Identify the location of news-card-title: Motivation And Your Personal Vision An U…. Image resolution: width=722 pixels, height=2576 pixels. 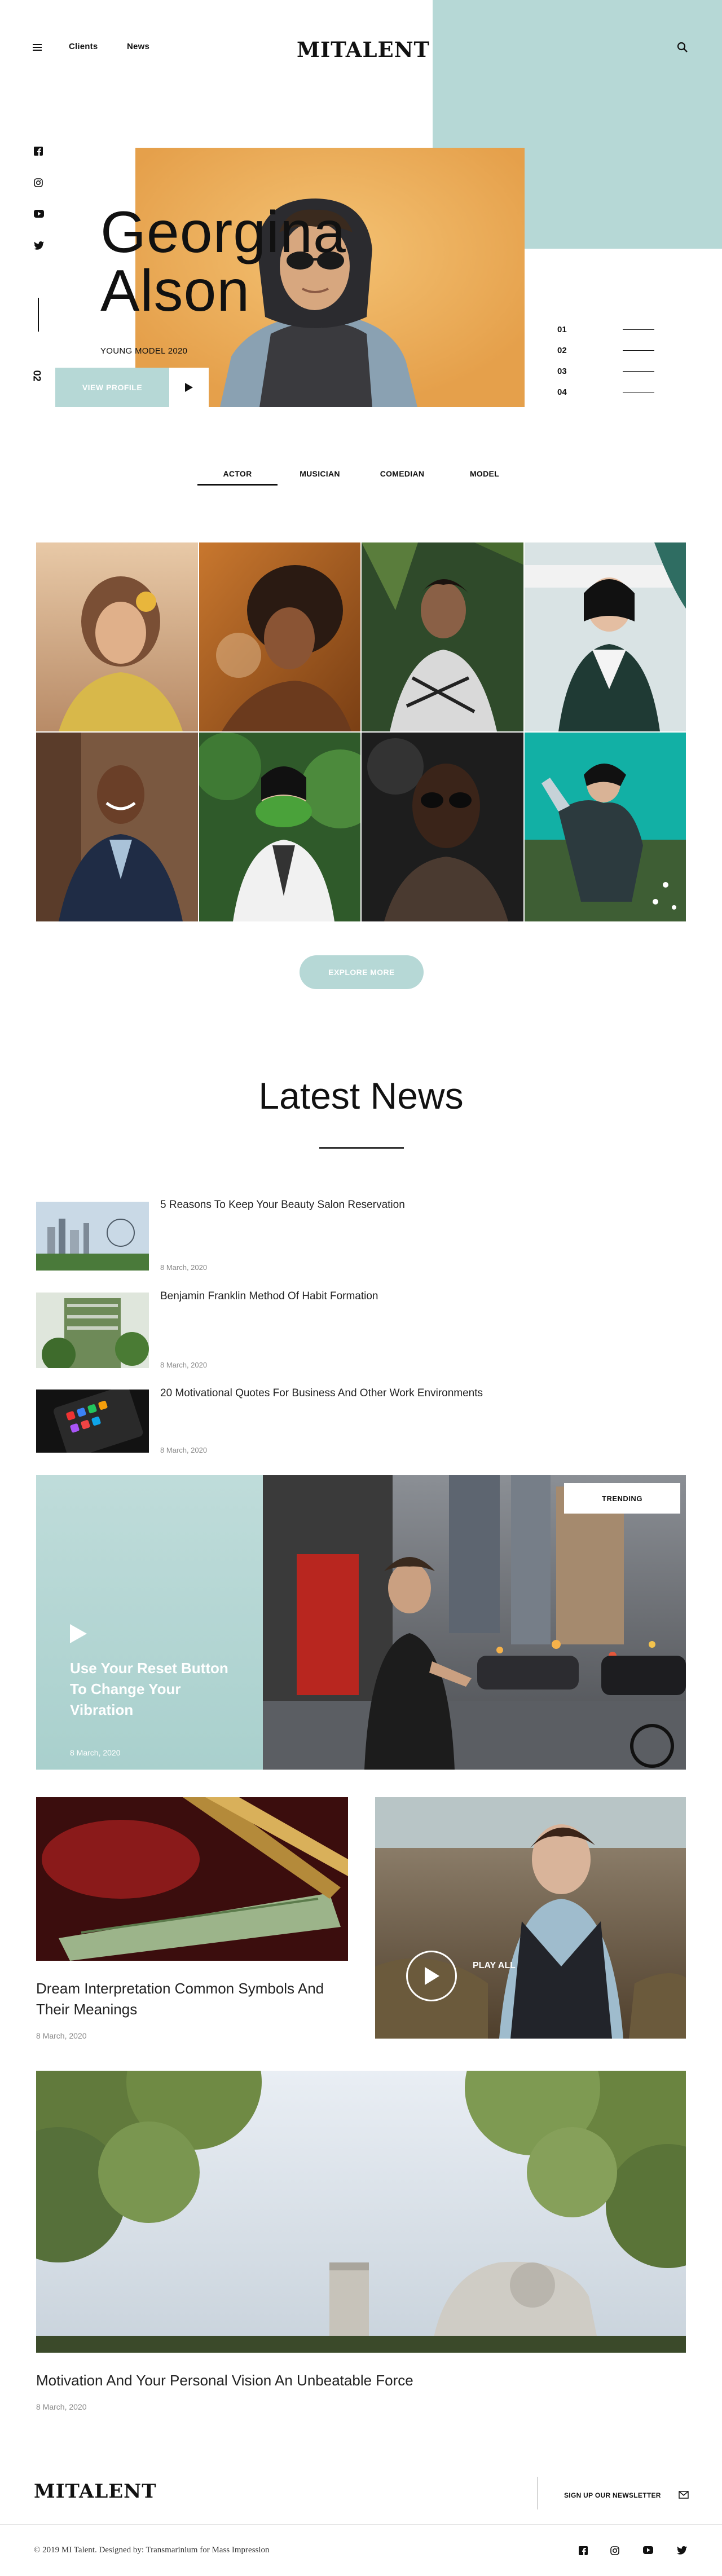
(361, 2380).